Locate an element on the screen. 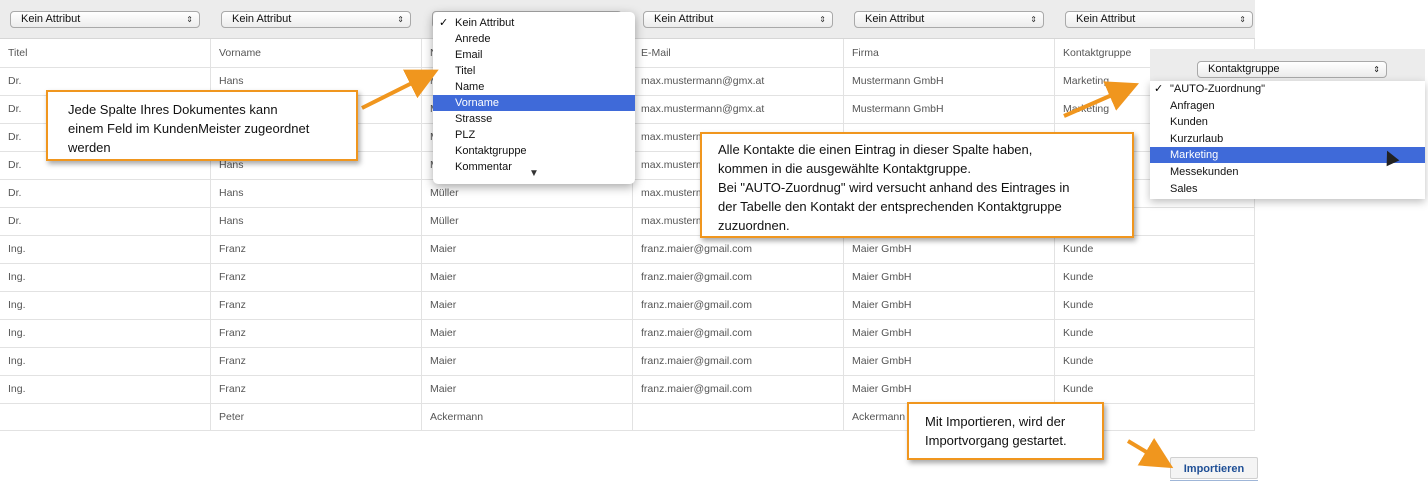 This screenshot has width=1428, height=487. attribute-menu-item-label: Name is located at coordinates (470, 87).